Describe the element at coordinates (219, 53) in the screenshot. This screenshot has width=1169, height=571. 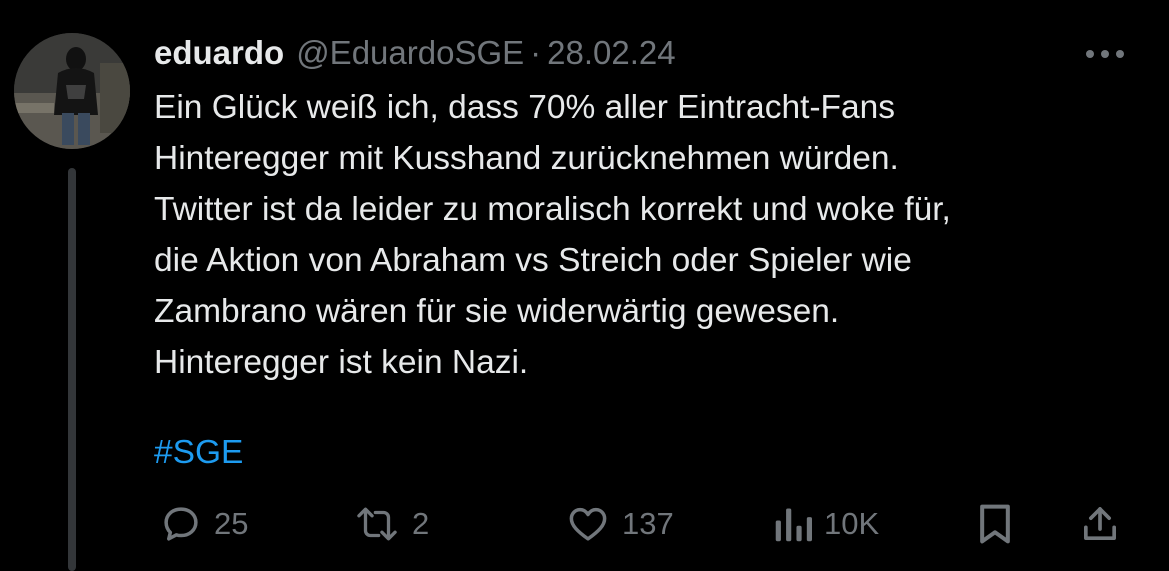
I see `display-name: eduardo` at that location.